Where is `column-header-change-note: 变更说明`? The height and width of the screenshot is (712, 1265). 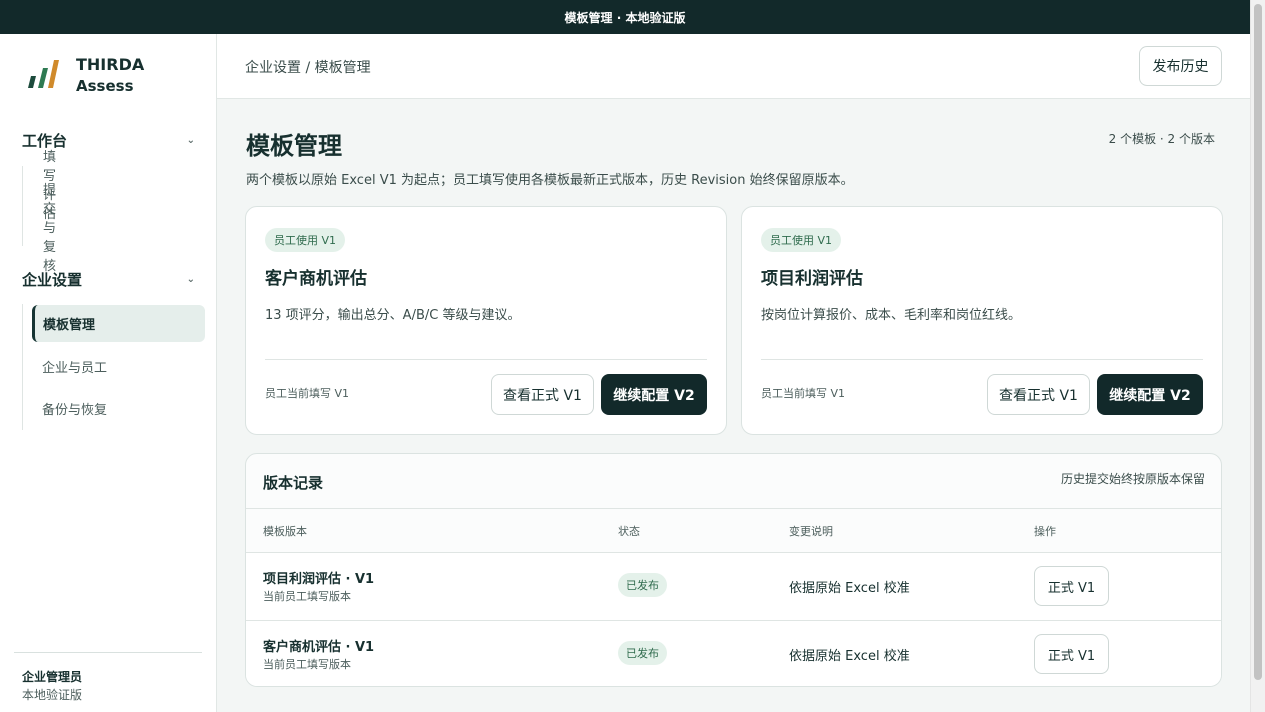
column-header-change-note: 变更说明 is located at coordinates (811, 531).